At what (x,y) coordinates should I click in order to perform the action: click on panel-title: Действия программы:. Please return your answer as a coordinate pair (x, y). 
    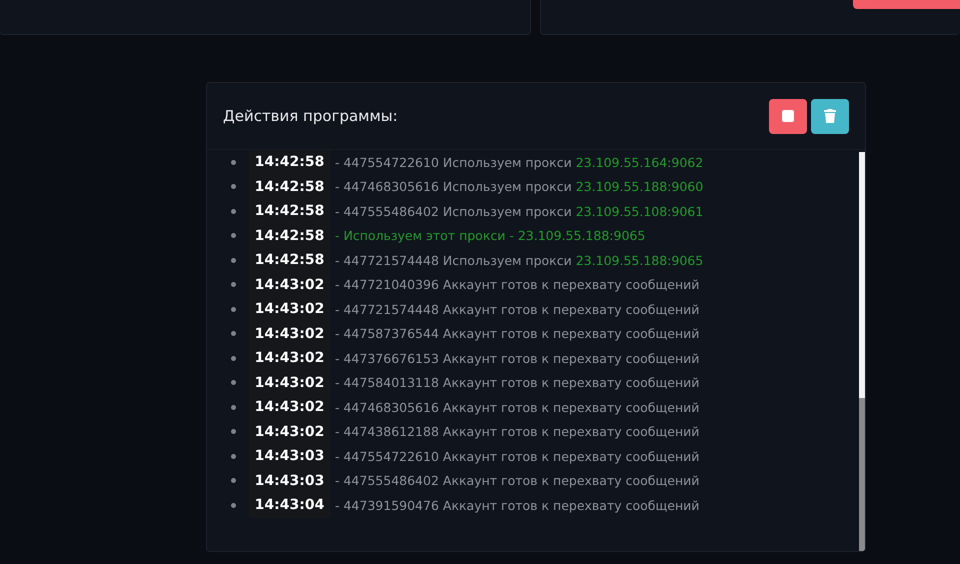
    Looking at the image, I should click on (310, 116).